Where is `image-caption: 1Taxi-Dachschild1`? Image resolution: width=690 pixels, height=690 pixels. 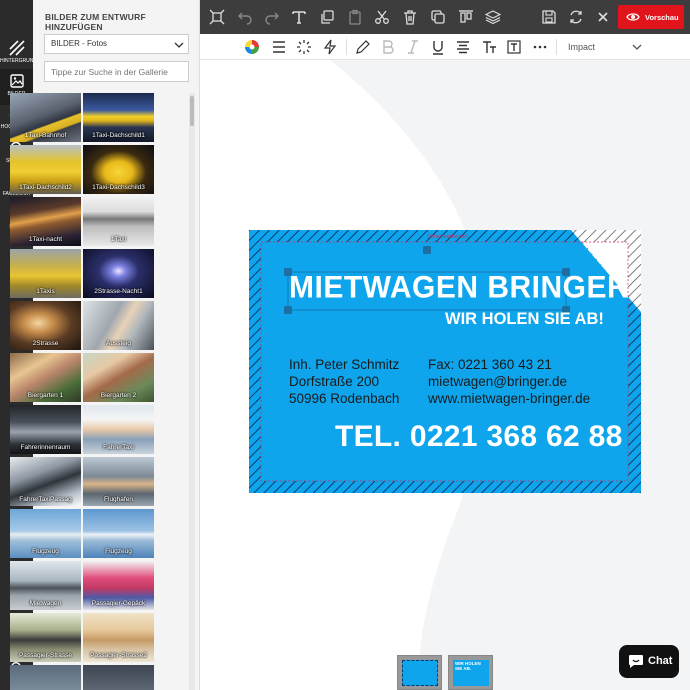 image-caption: 1Taxi-Dachschild1 is located at coordinates (118, 135).